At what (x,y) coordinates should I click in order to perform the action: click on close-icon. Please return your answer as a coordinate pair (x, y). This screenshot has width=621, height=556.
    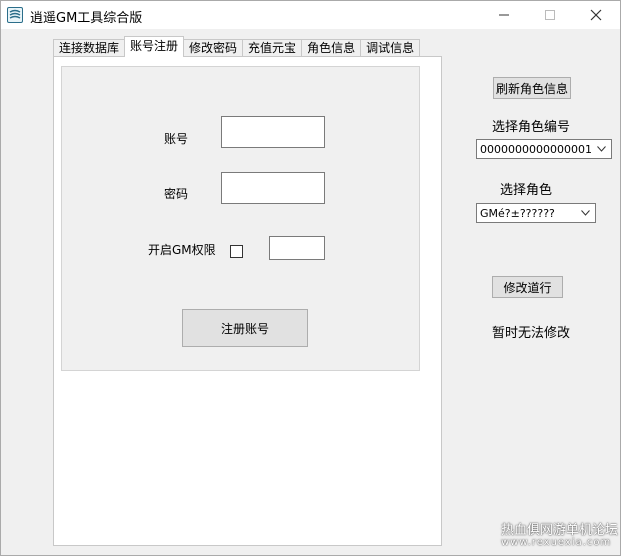
    Looking at the image, I should click on (596, 15).